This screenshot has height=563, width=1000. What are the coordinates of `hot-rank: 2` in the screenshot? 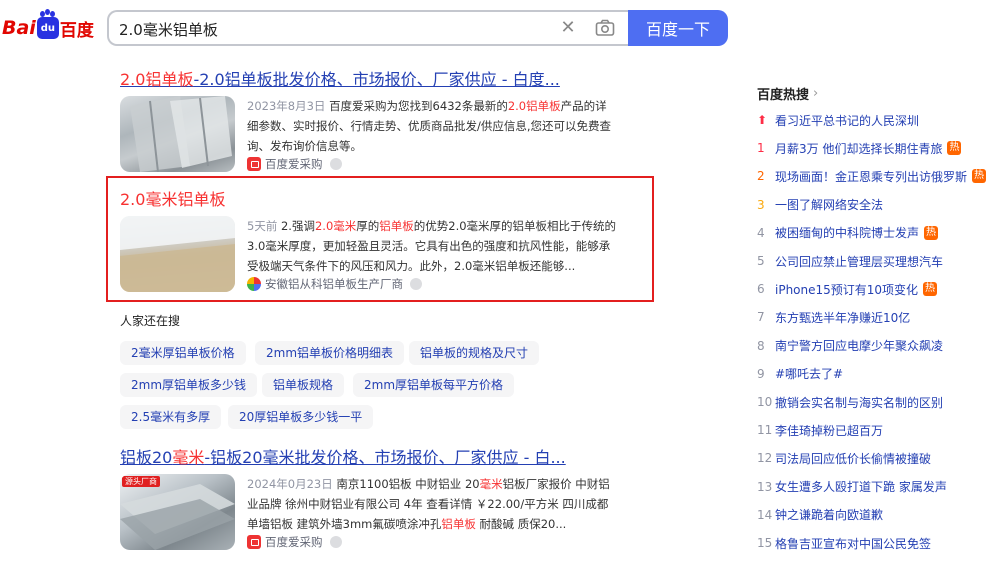 It's located at (761, 176).